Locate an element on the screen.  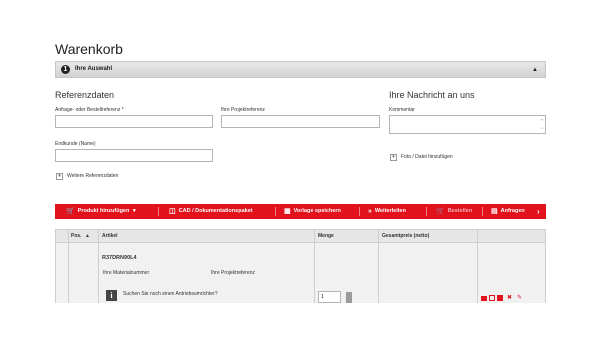
step-number-badge: 1 is located at coordinates (65, 69).